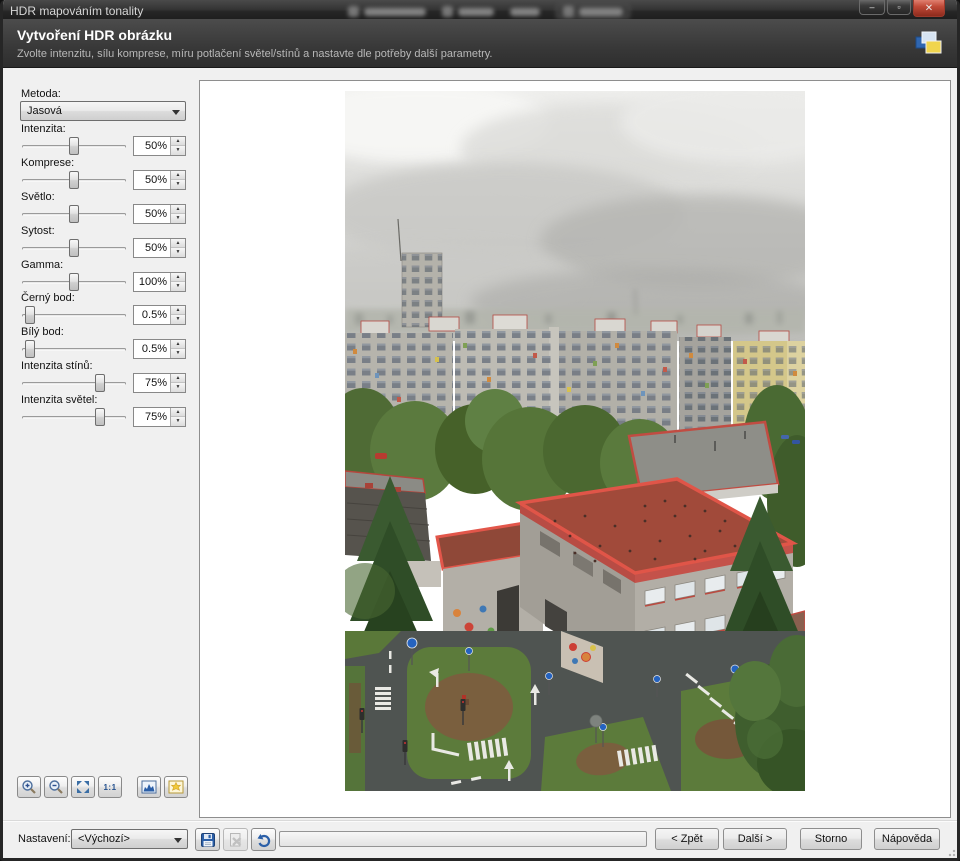 The image size is (960, 861). I want to click on svetlo-slider, so click(74, 214).